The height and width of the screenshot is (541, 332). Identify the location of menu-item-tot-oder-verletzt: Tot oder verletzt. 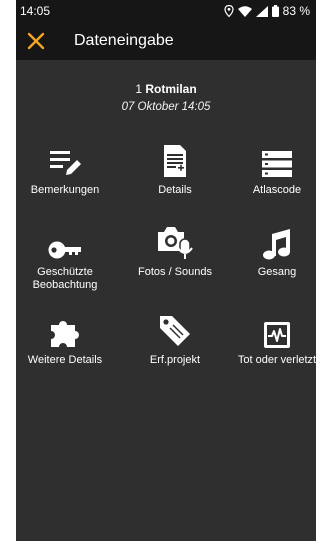
(269, 338).